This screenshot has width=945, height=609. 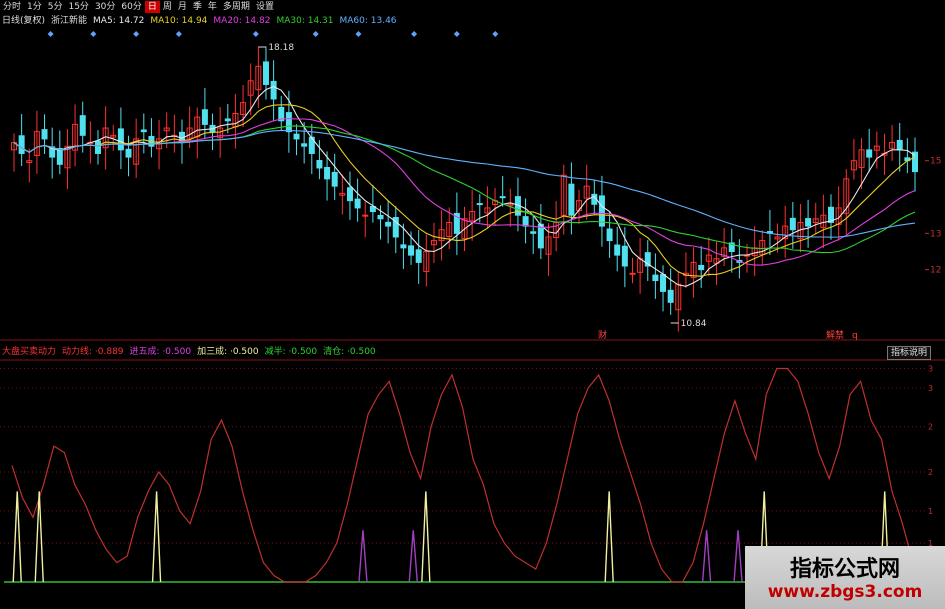 I want to click on event-marker-1: 解禁, so click(x=835, y=335).